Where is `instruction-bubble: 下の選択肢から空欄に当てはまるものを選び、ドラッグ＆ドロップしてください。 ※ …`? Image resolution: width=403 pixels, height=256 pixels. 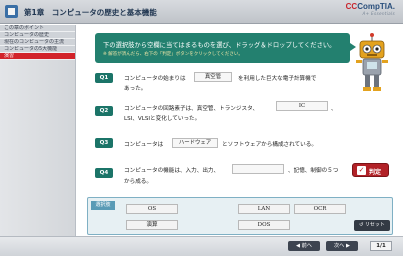
instruction-bubble: 下の選択肢から空欄に当てはまるものを選び、ドラッグ＆ドロップしてください。 ※ … is located at coordinates (225, 48).